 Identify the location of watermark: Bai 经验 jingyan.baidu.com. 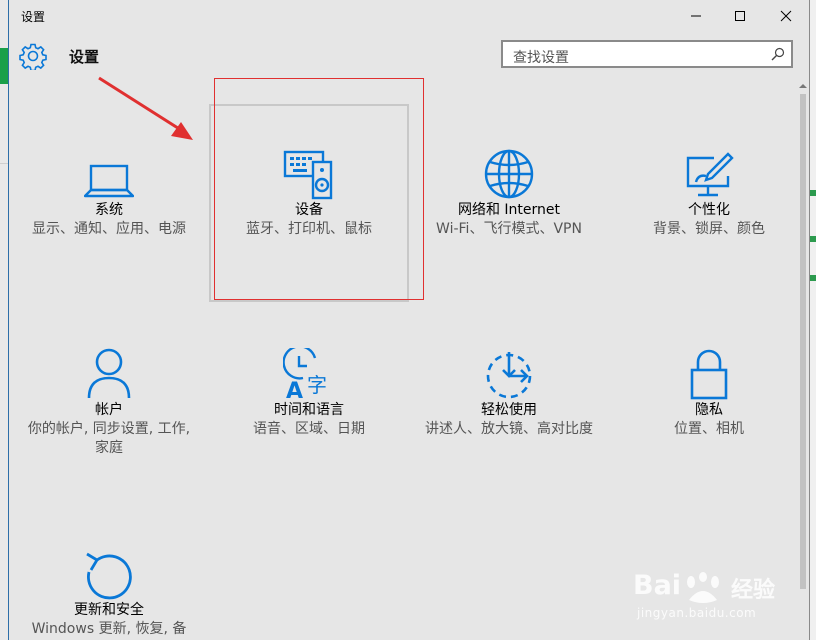
(716, 600).